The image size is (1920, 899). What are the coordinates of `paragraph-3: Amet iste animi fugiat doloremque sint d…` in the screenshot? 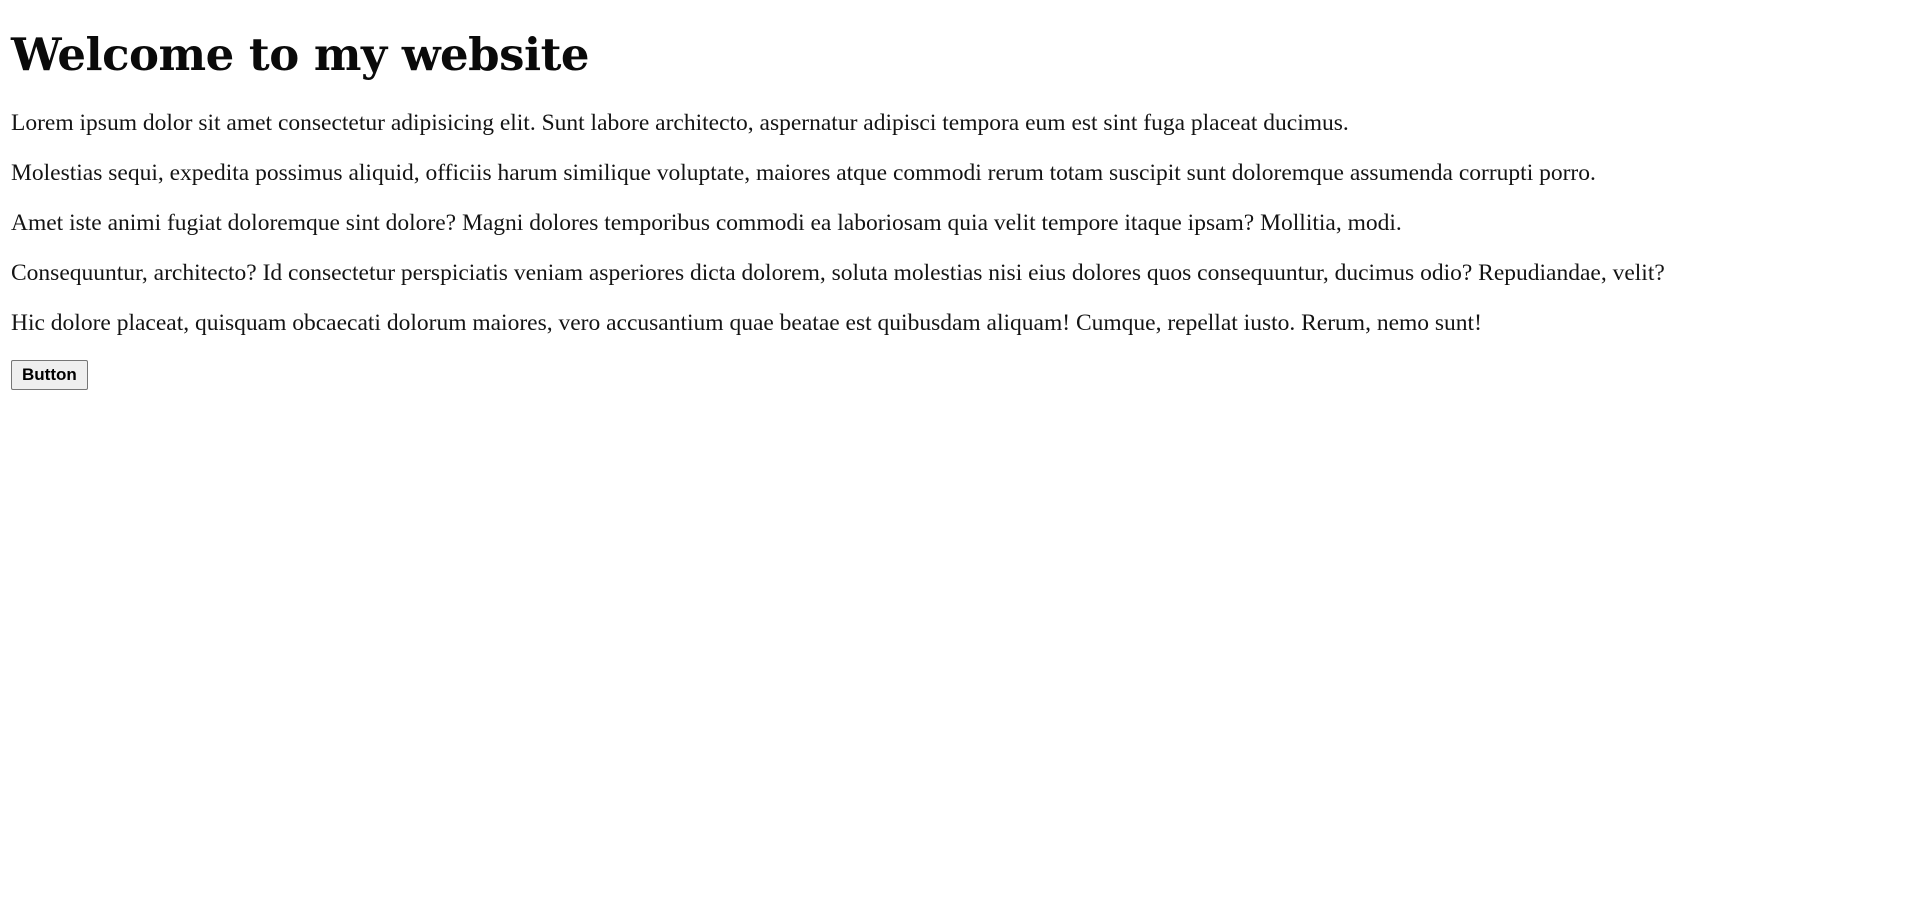 It's located at (706, 223).